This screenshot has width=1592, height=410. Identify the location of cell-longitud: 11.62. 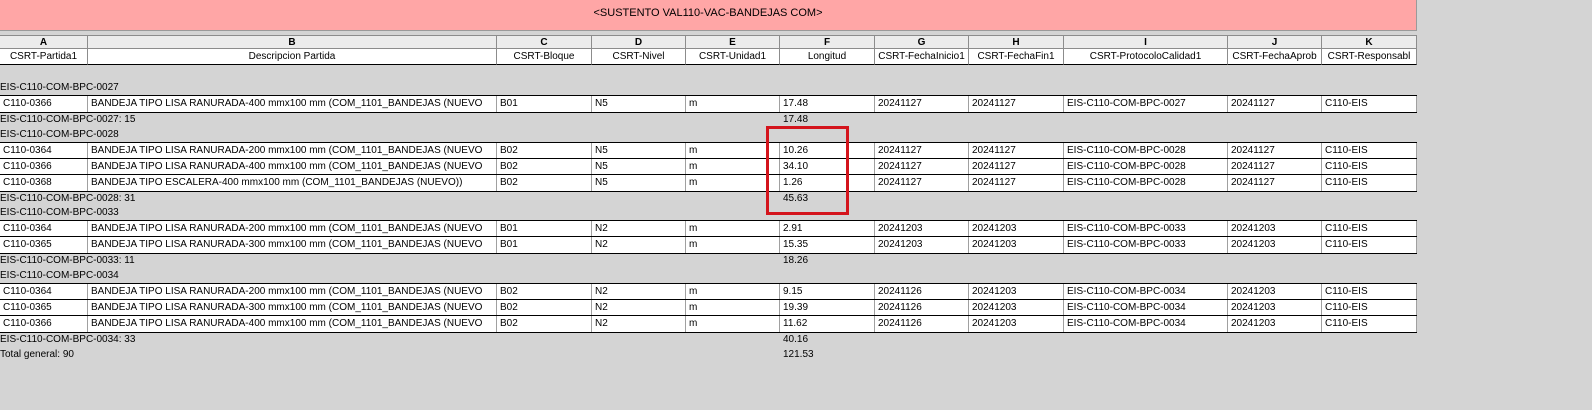
(827, 324).